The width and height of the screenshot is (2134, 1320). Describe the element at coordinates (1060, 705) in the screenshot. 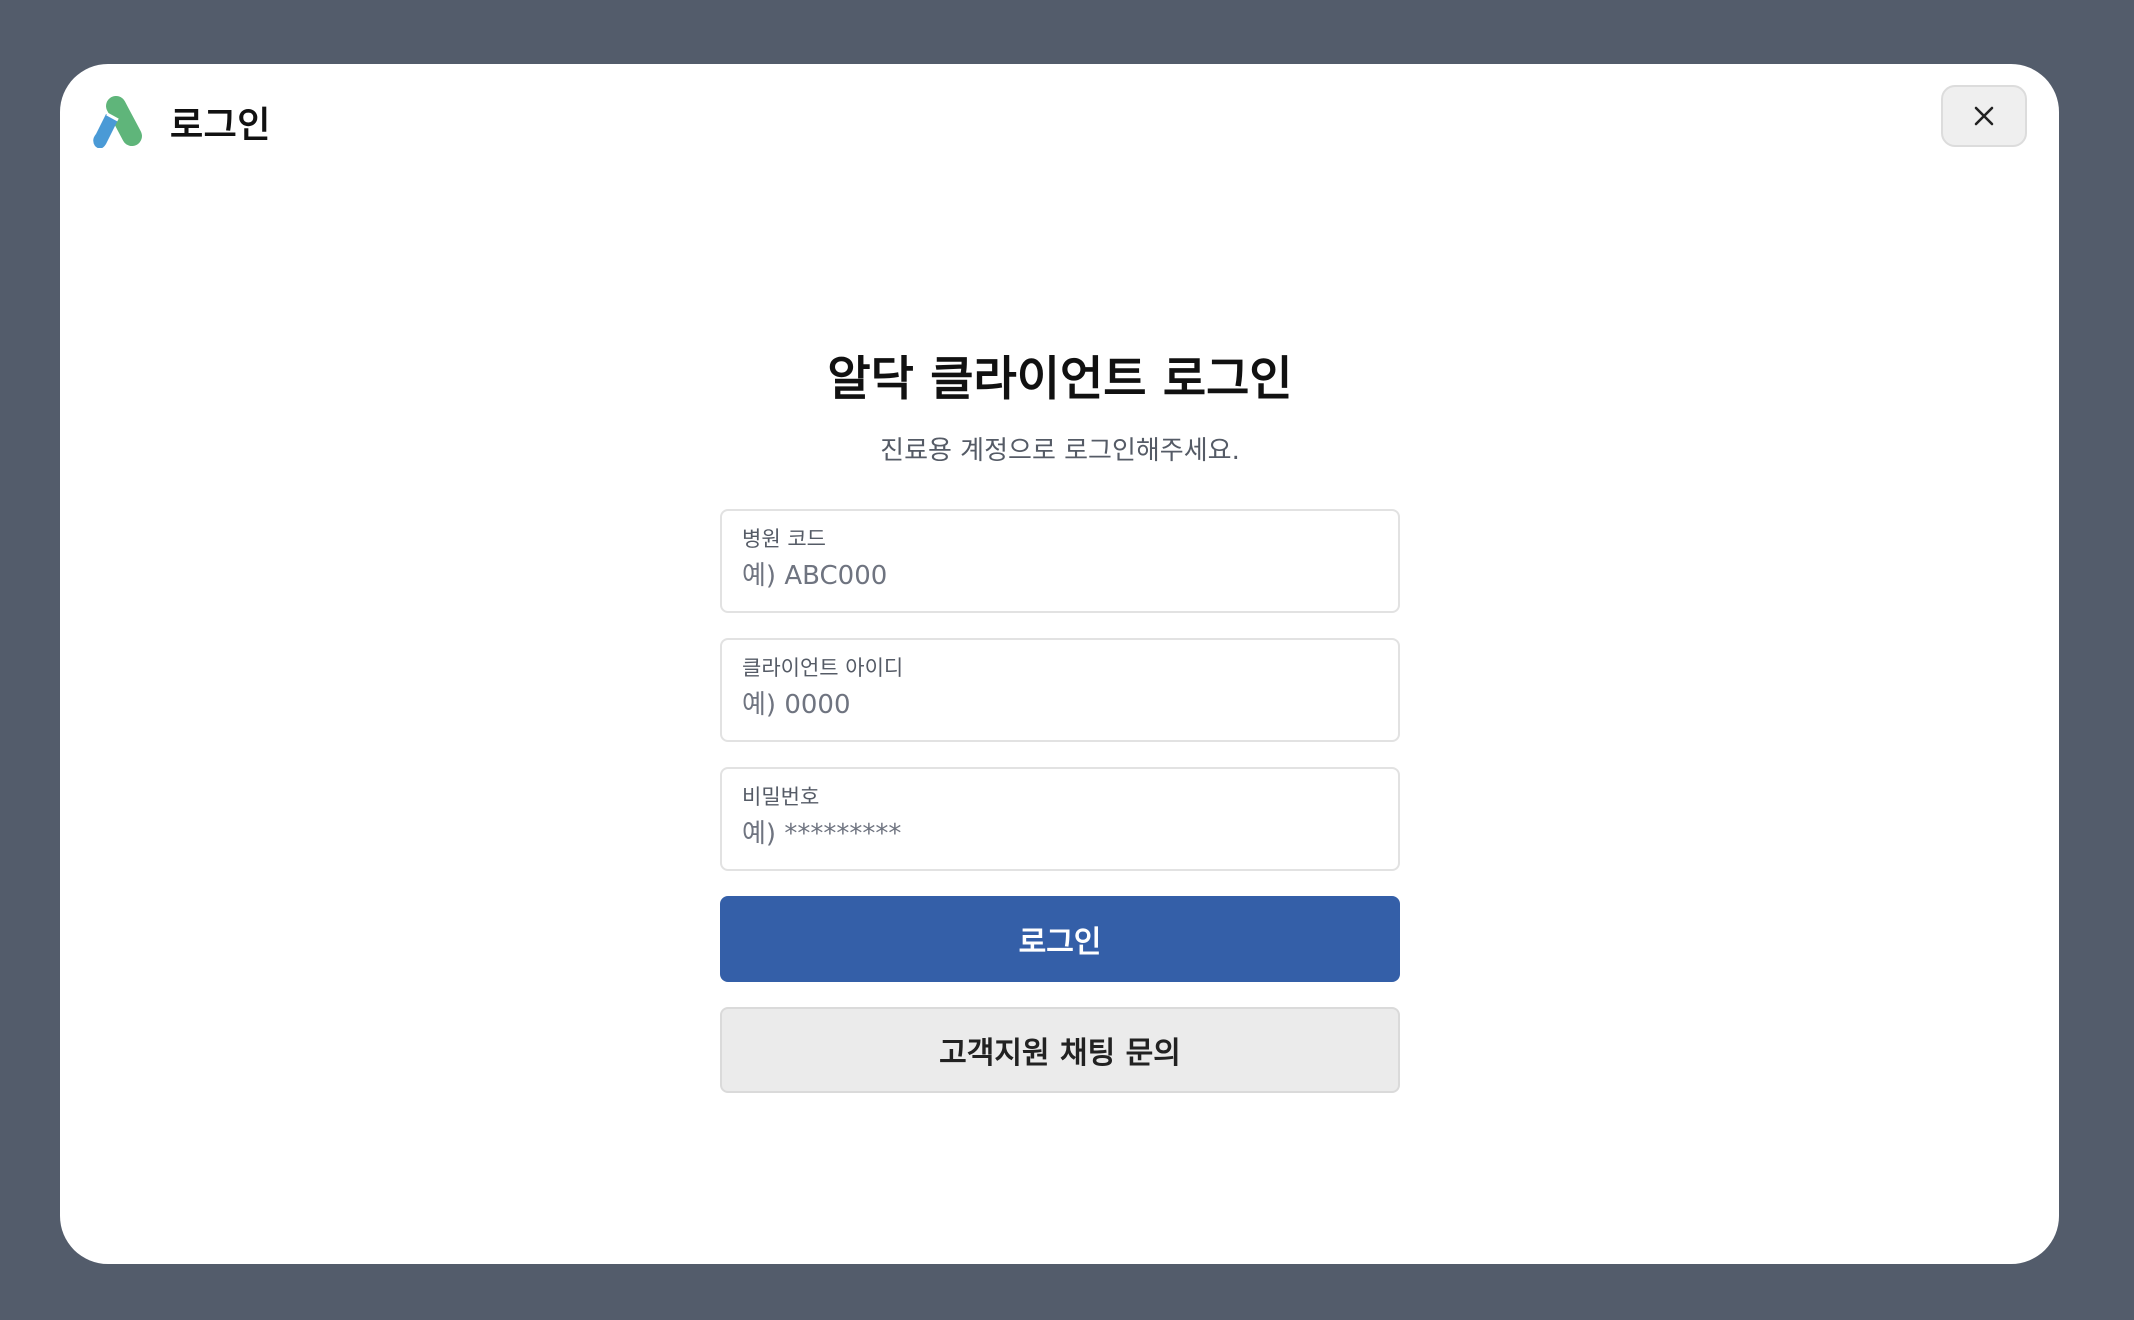

I see `client-id-input` at that location.